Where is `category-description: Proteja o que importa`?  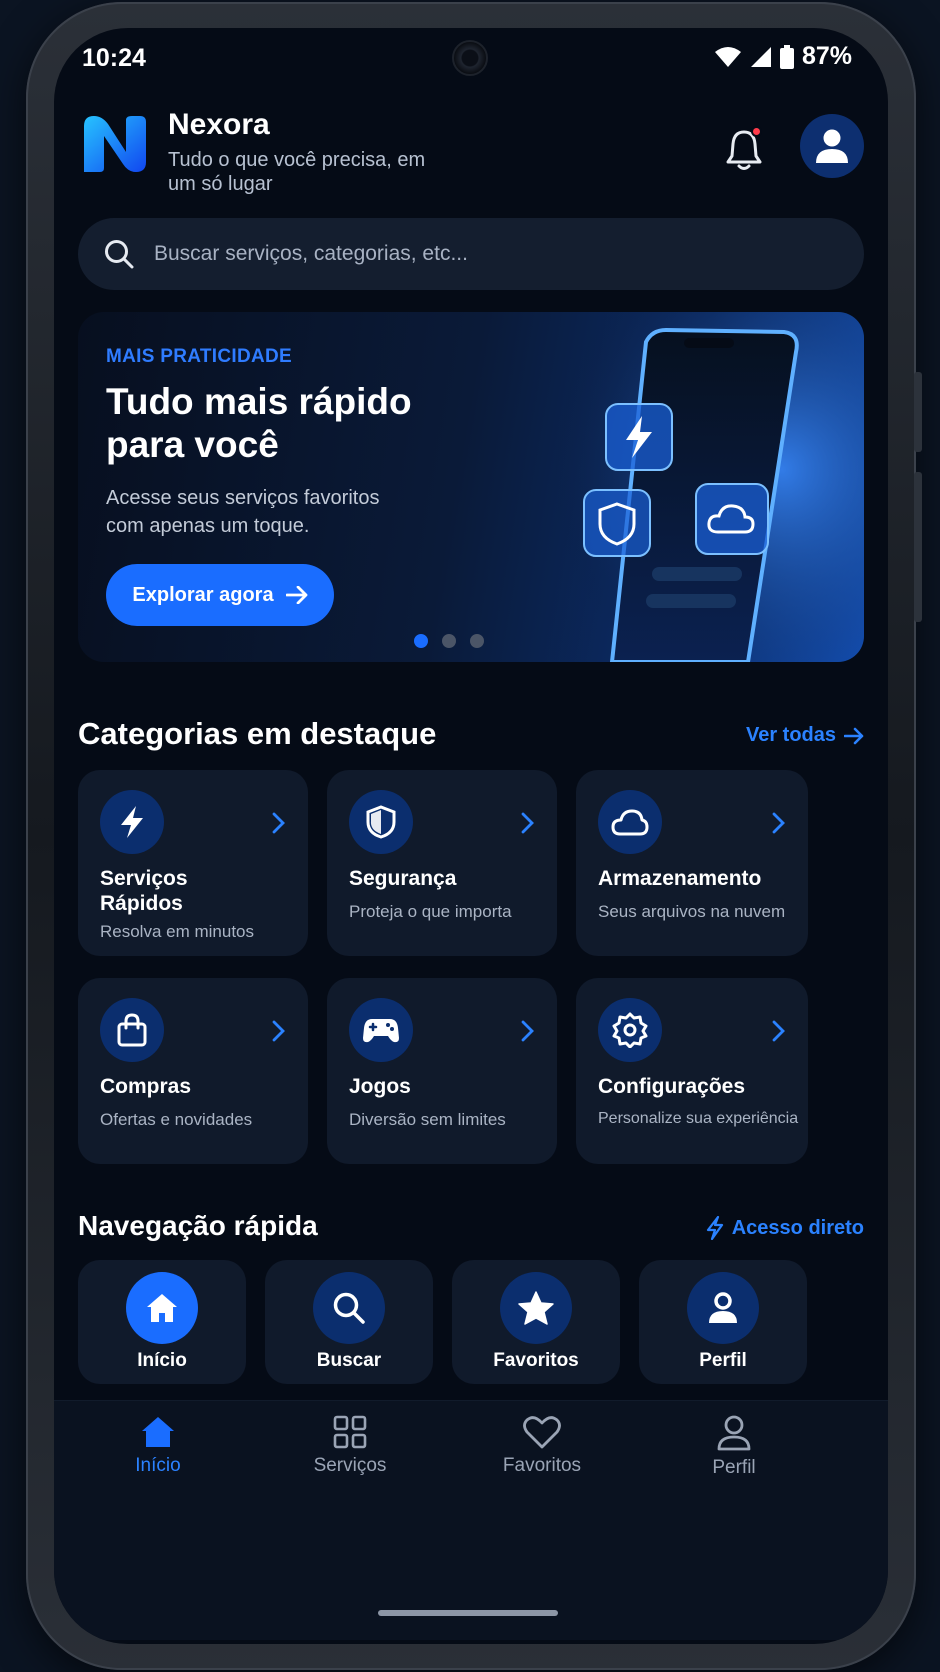 category-description: Proteja o que importa is located at coordinates (430, 911).